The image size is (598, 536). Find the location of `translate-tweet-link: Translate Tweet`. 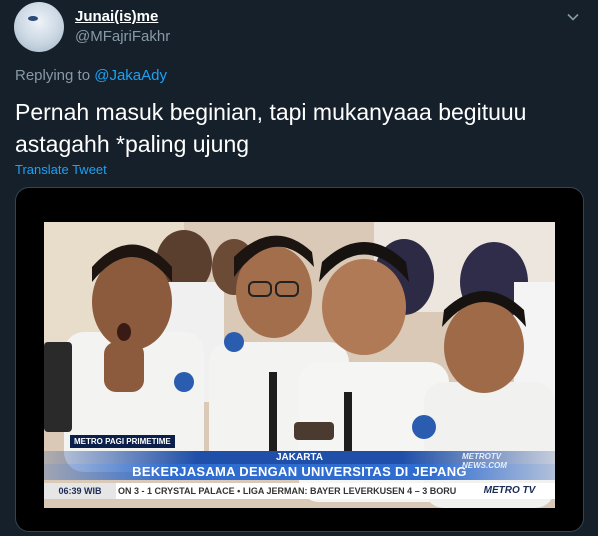

translate-tweet-link: Translate Tweet is located at coordinates (61, 169).